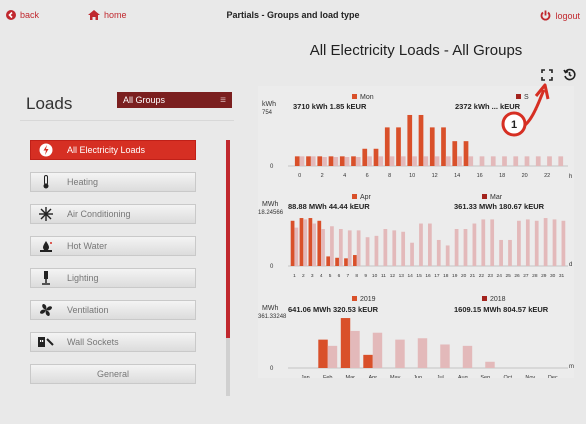 The image size is (586, 424). I want to click on menu-item-heating: Heating, so click(113, 182).